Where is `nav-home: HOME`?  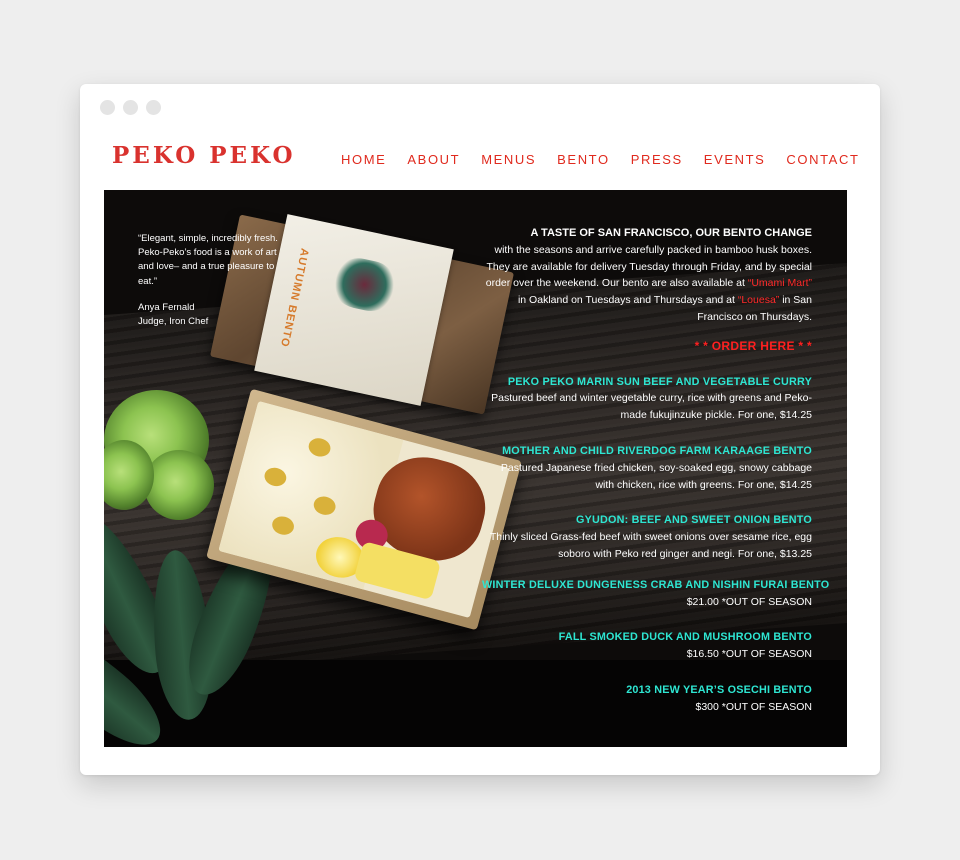
nav-home: HOME is located at coordinates (363, 159).